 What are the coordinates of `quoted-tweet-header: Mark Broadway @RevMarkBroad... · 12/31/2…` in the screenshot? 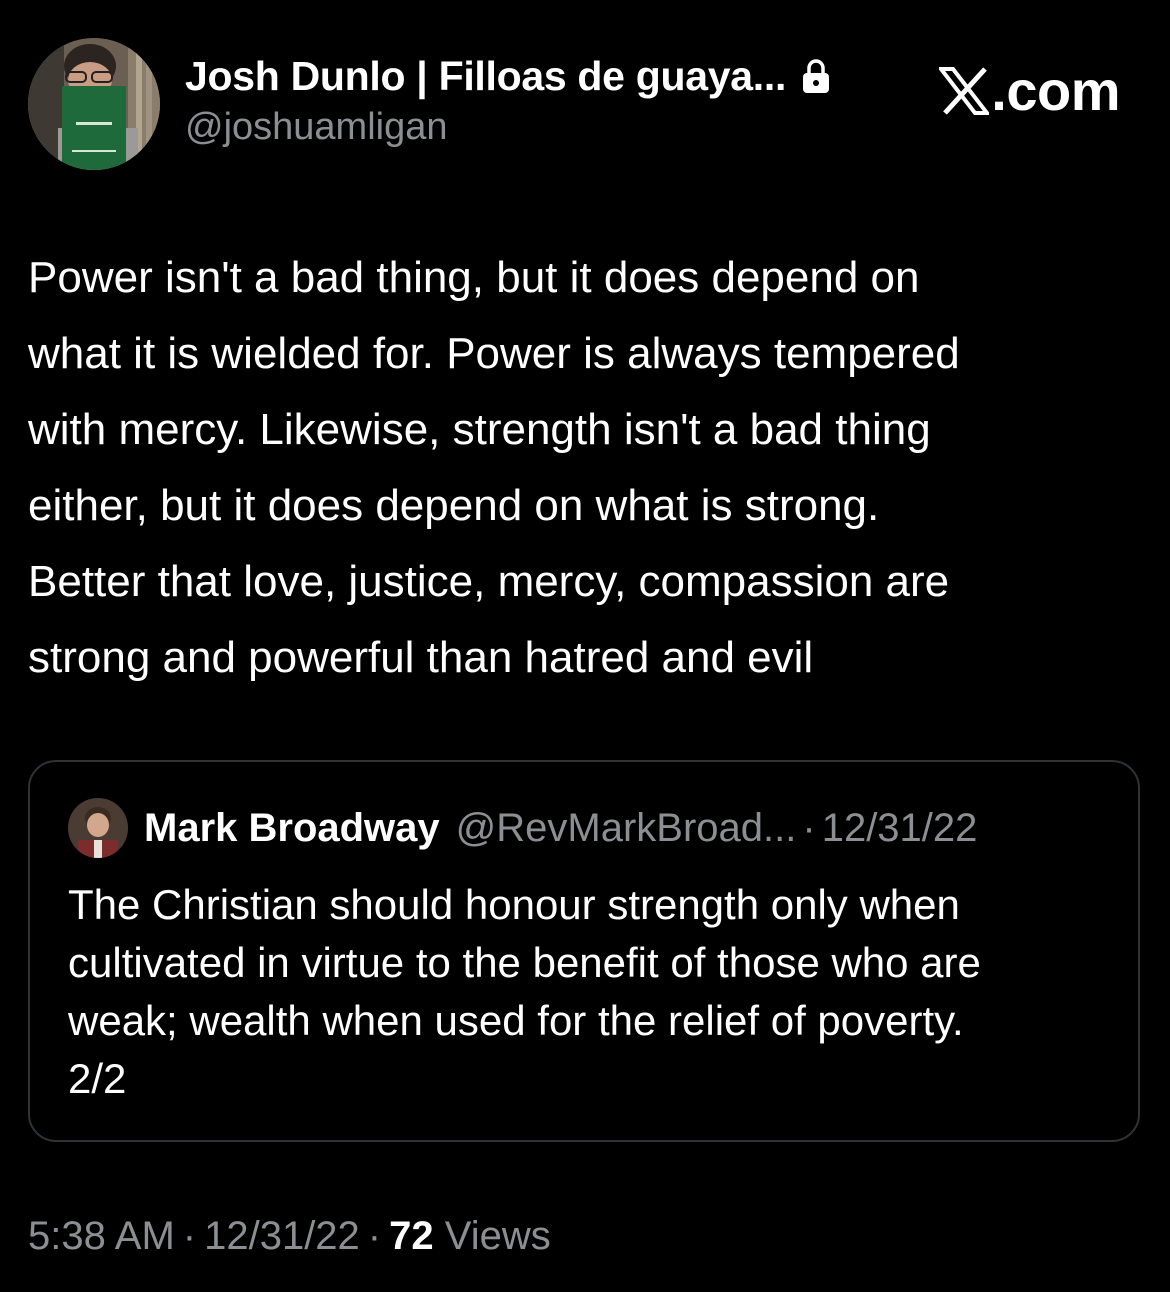 It's located at (522, 828).